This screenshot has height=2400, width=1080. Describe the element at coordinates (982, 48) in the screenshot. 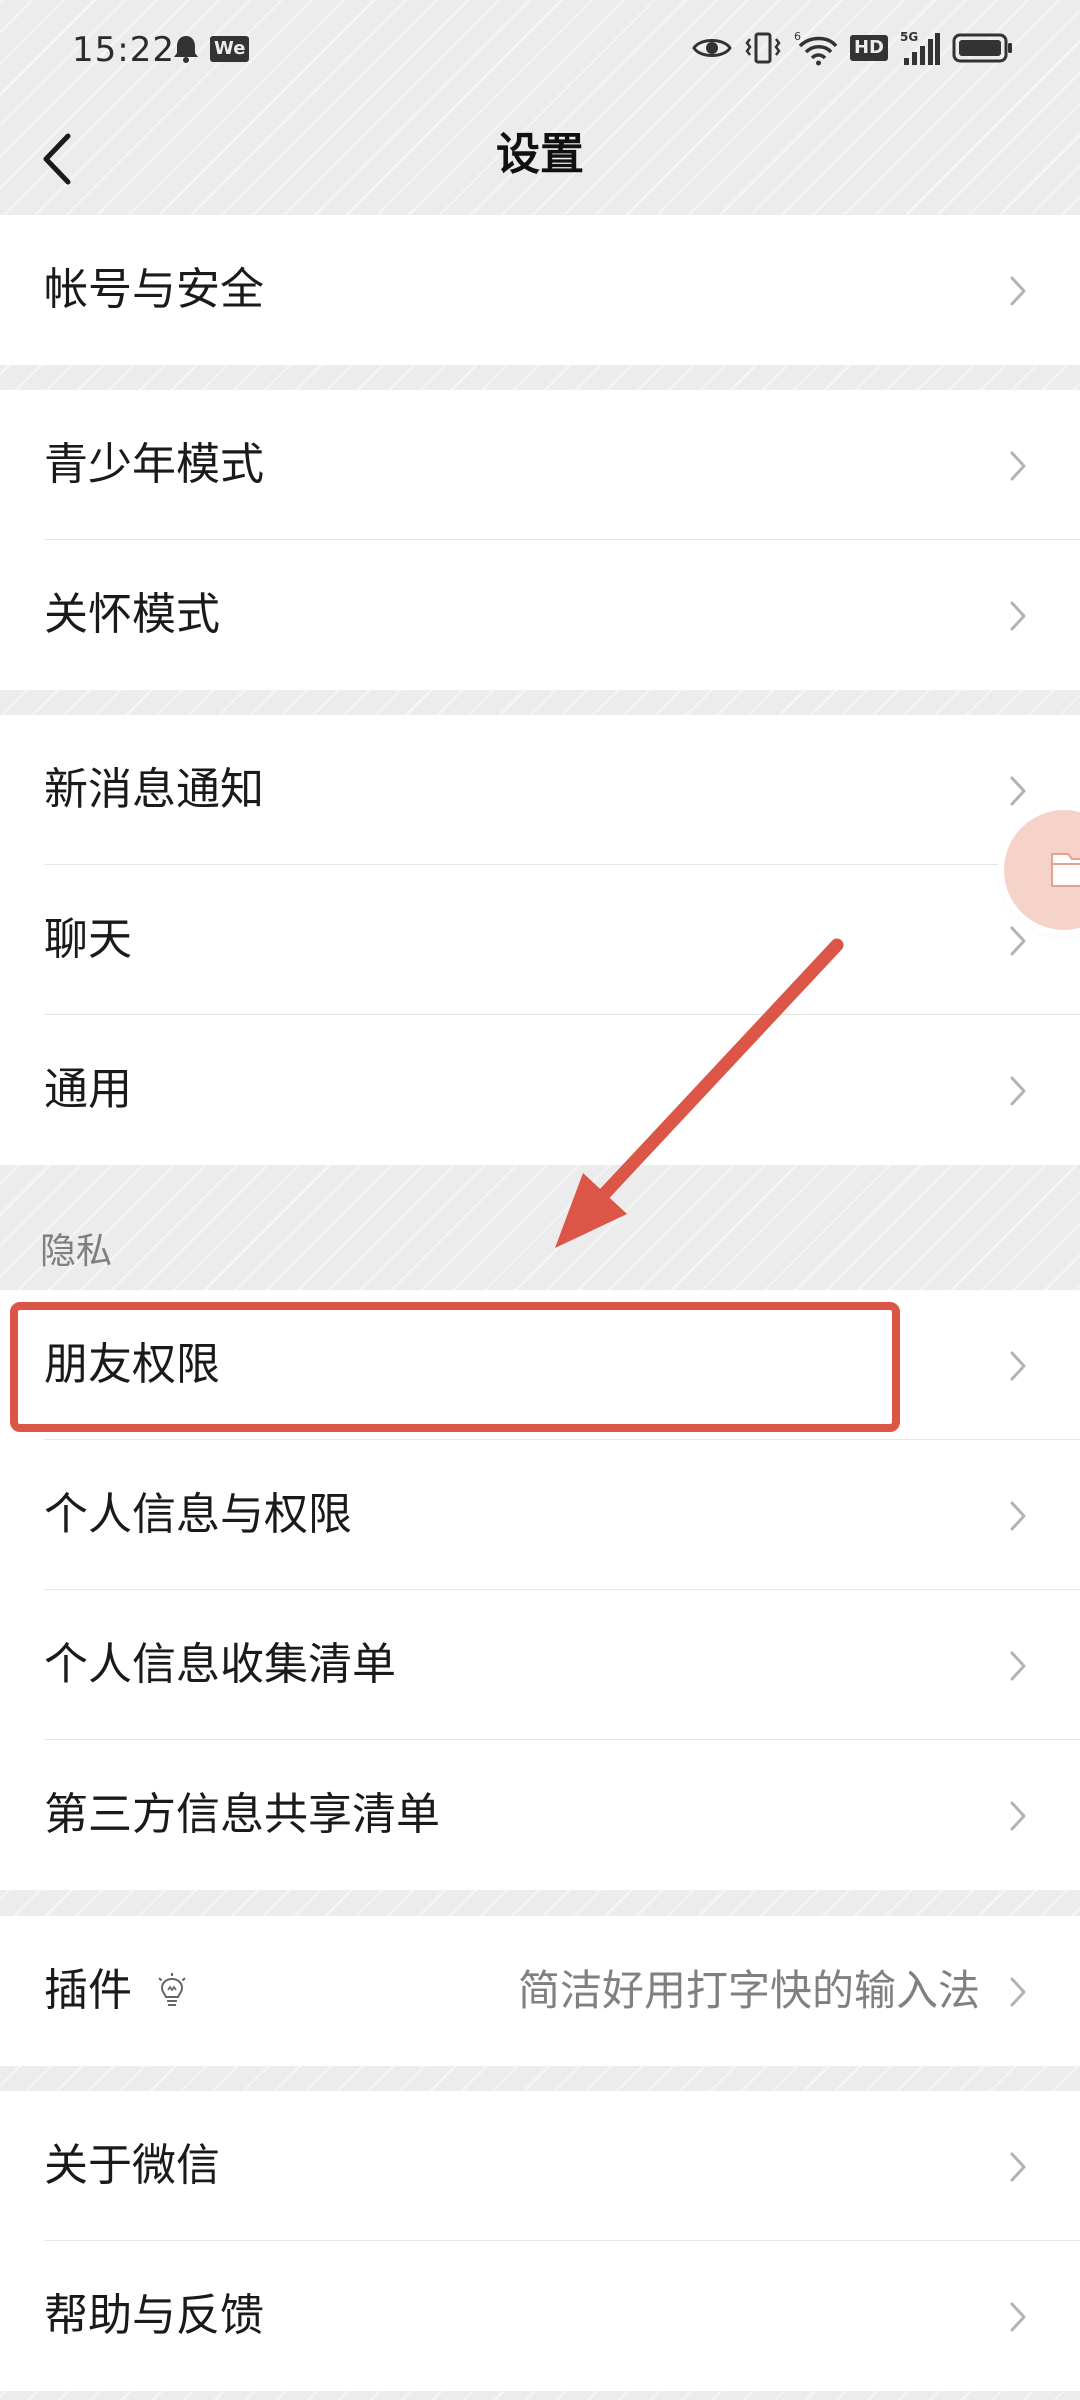

I see `battery-icon` at that location.